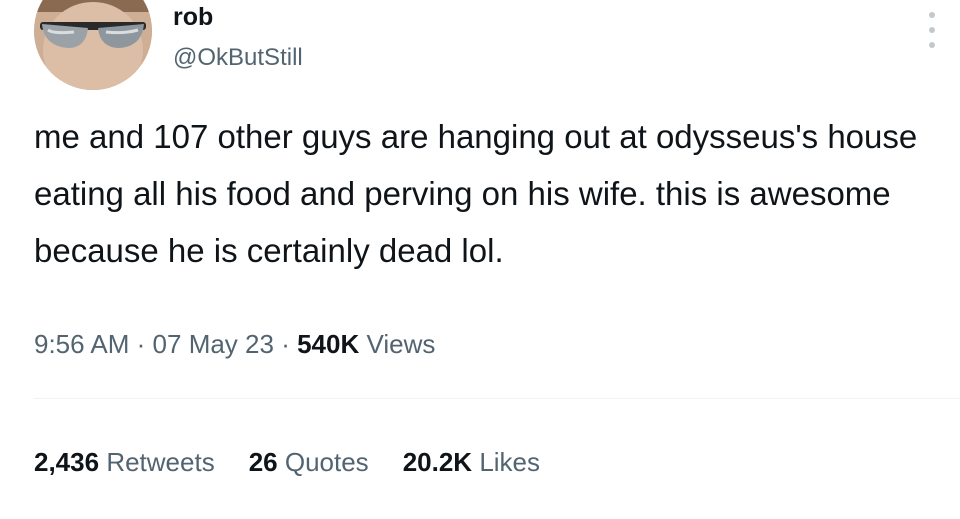 This screenshot has width=960, height=519. What do you see at coordinates (326, 462) in the screenshot?
I see `quotes-label: Quotes` at bounding box center [326, 462].